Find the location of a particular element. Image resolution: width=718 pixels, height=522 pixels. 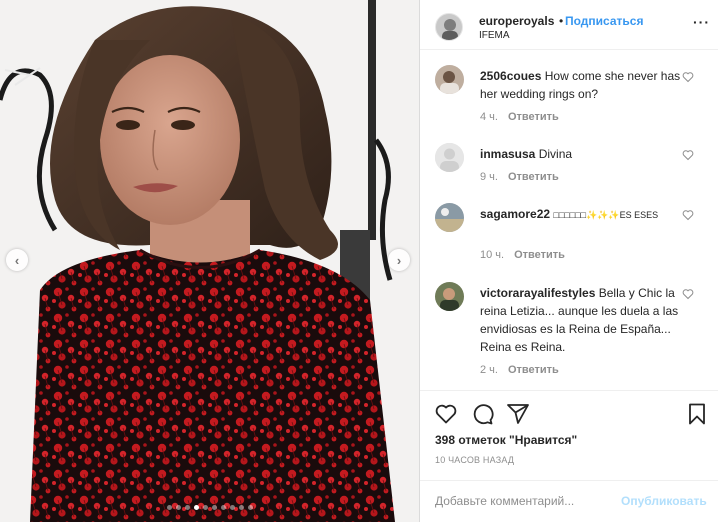

comment-time: 10 ч. is located at coordinates (492, 255).